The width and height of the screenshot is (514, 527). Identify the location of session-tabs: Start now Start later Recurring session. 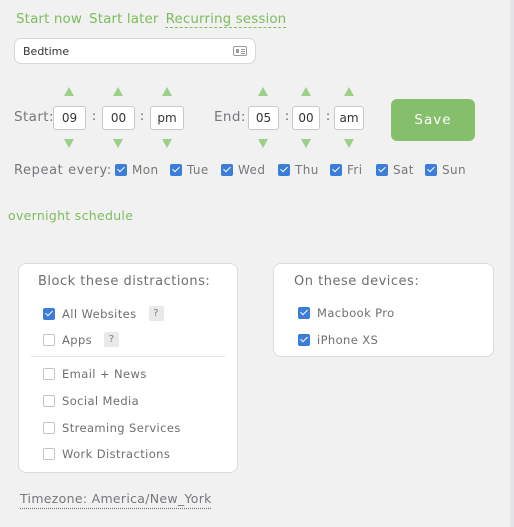
(151, 19).